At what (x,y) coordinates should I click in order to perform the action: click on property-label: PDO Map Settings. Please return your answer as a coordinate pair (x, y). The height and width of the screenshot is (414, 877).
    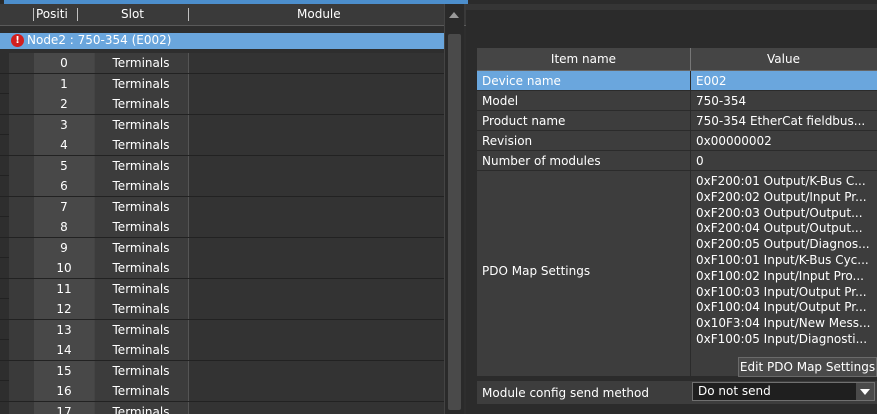
    Looking at the image, I should click on (536, 271).